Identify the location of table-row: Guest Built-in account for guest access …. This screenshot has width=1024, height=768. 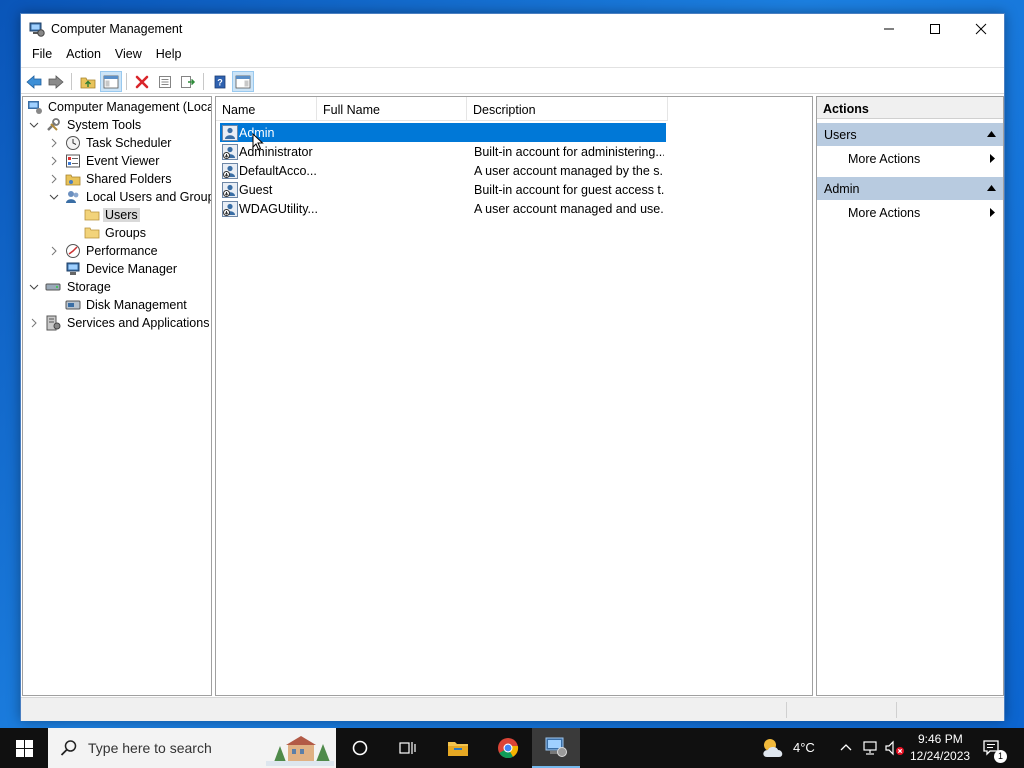
(443, 189).